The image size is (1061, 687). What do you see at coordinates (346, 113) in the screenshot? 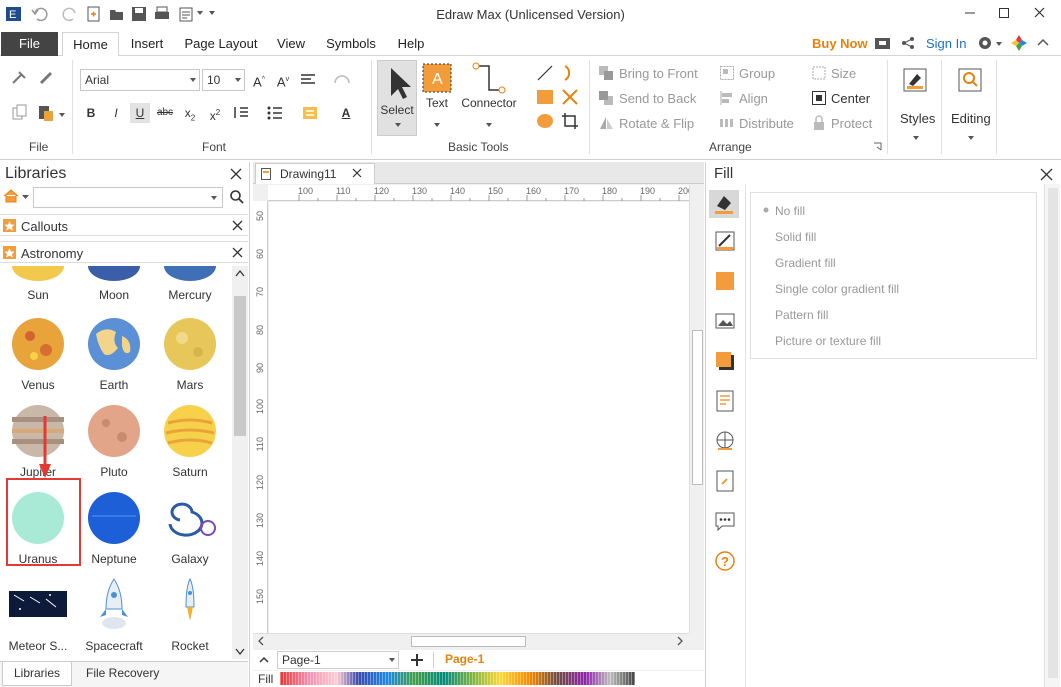
I see `font-color-icon: A` at bounding box center [346, 113].